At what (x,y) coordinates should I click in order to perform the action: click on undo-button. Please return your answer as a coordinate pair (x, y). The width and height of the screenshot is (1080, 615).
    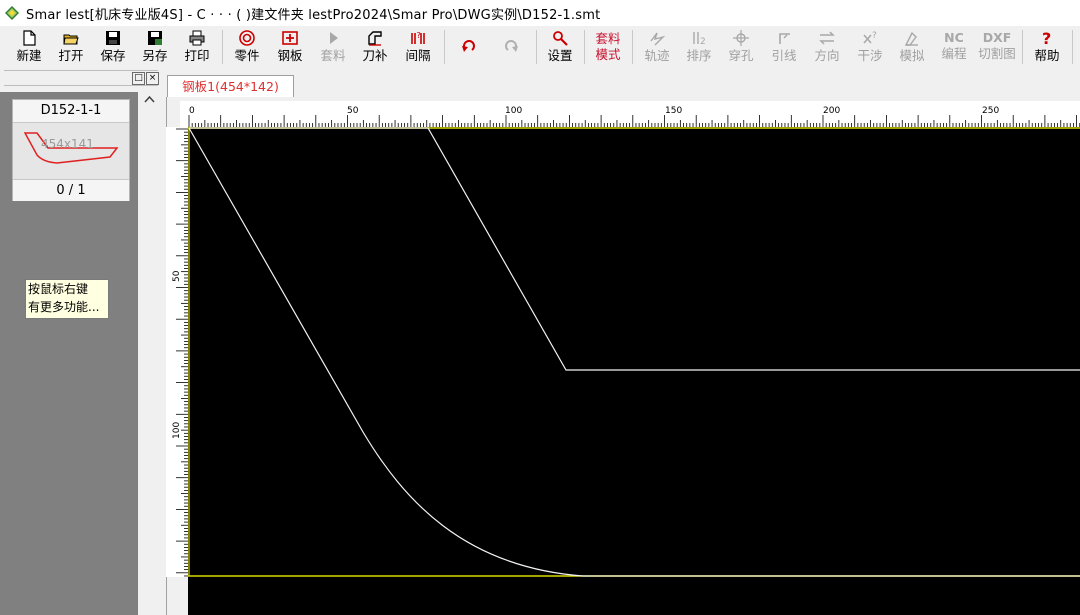
    Looking at the image, I should click on (469, 47).